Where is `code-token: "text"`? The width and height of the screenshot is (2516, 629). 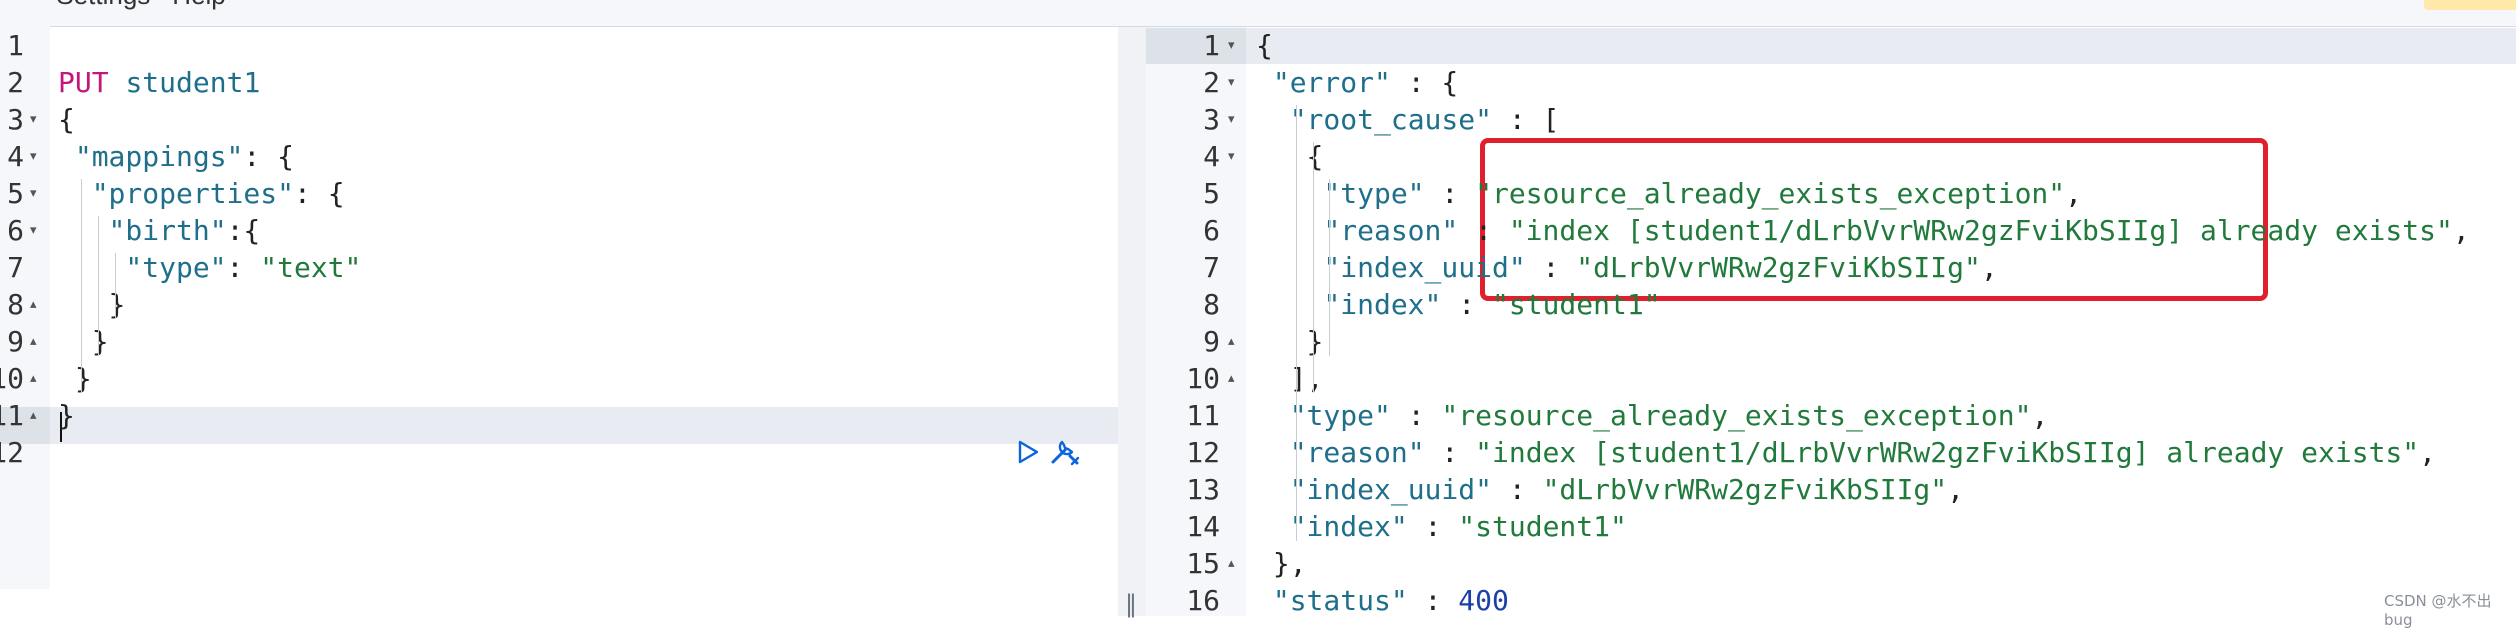 code-token: "text" is located at coordinates (311, 267).